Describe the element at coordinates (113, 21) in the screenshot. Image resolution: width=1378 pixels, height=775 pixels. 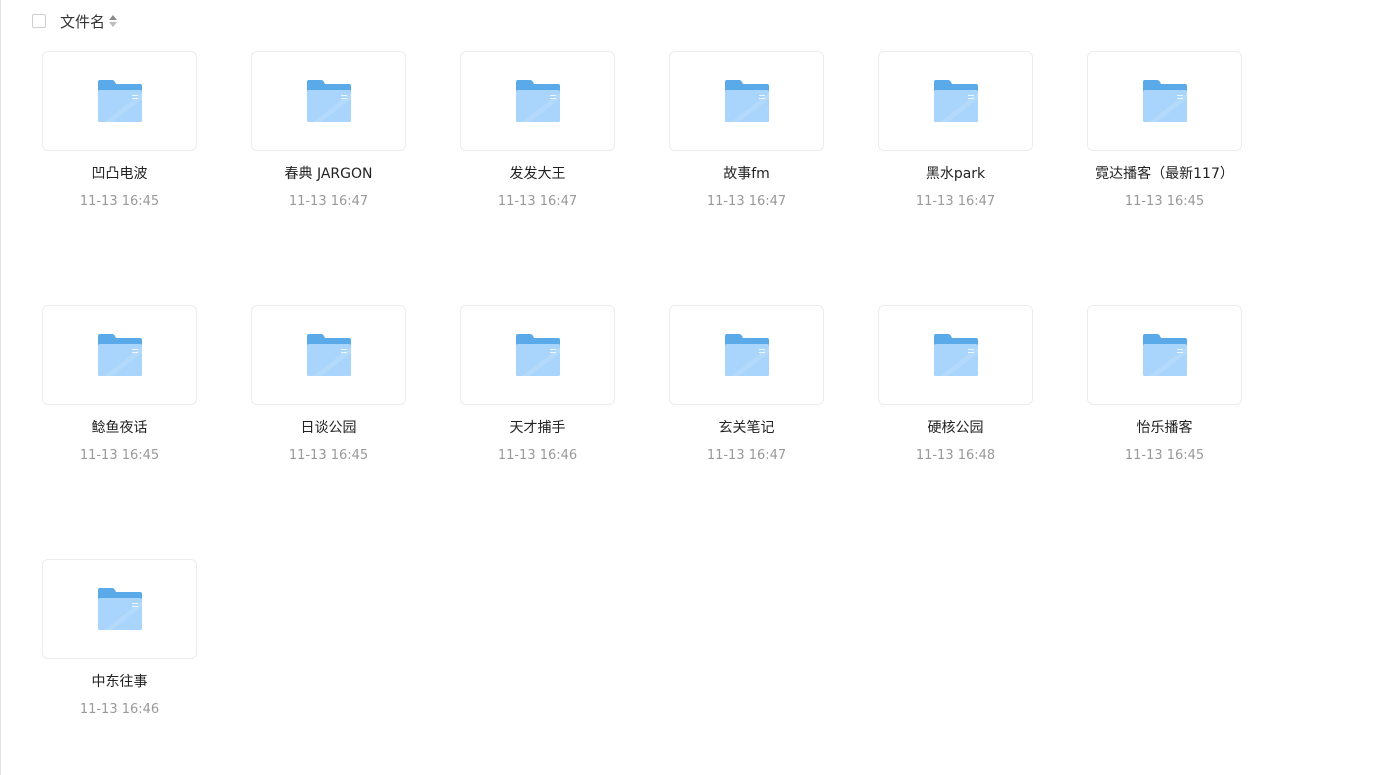
I see `sort-updown-icon` at that location.